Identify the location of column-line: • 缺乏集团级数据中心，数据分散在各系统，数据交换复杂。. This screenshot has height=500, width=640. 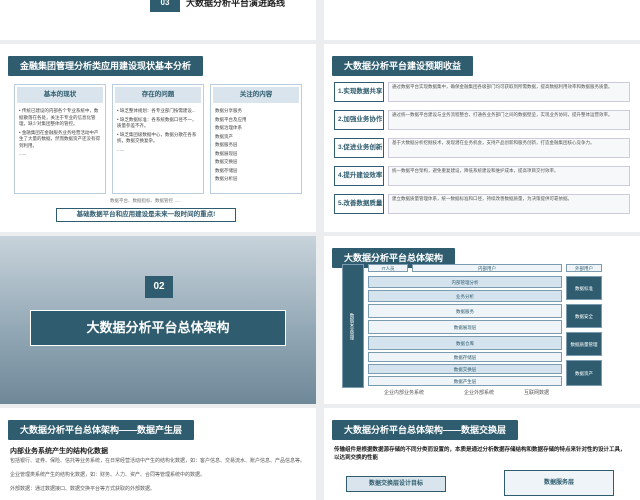
(157, 137).